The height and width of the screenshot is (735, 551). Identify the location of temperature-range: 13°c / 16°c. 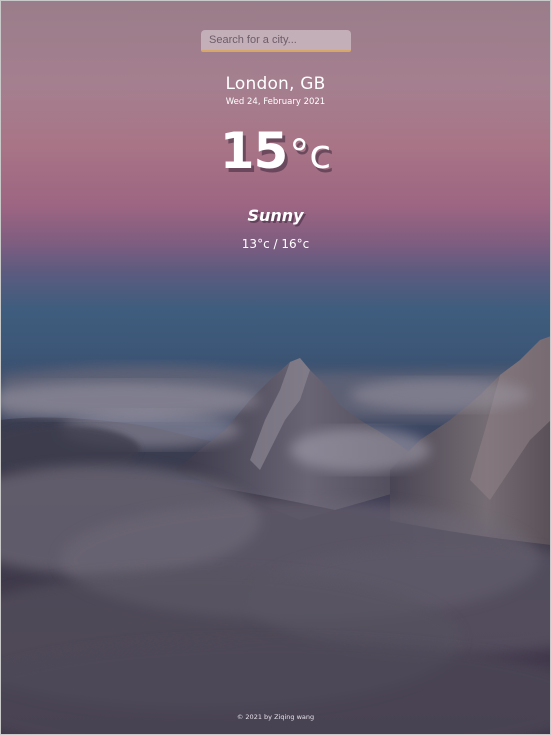
(275, 244).